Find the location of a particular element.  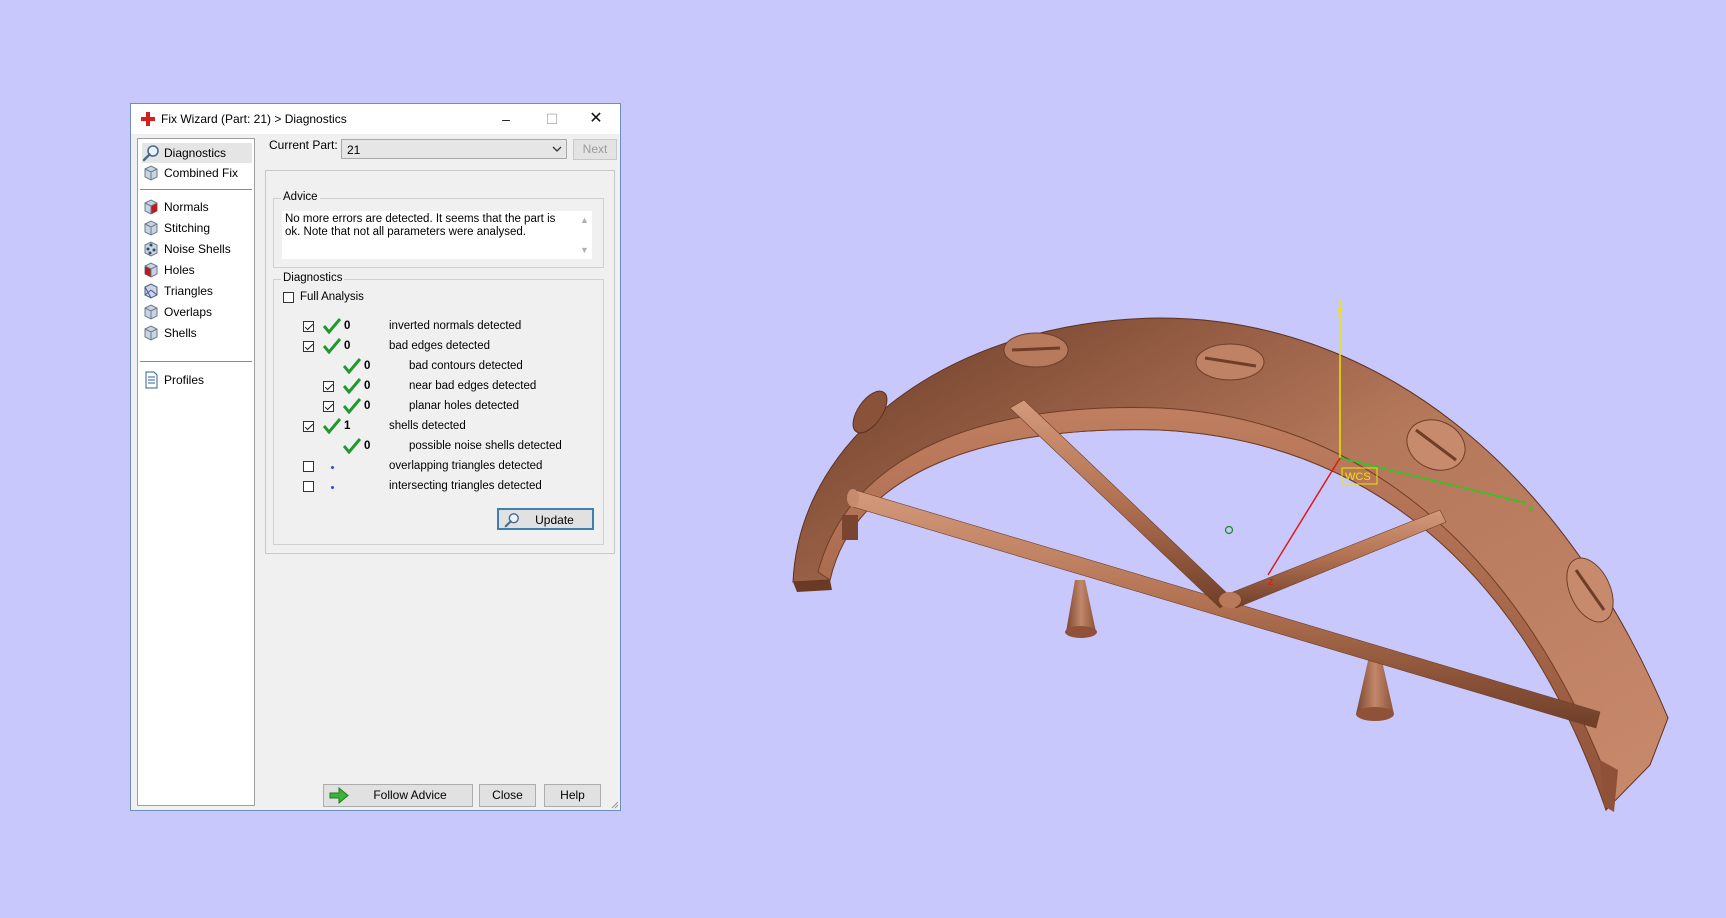

update-button: Update is located at coordinates (545, 519).